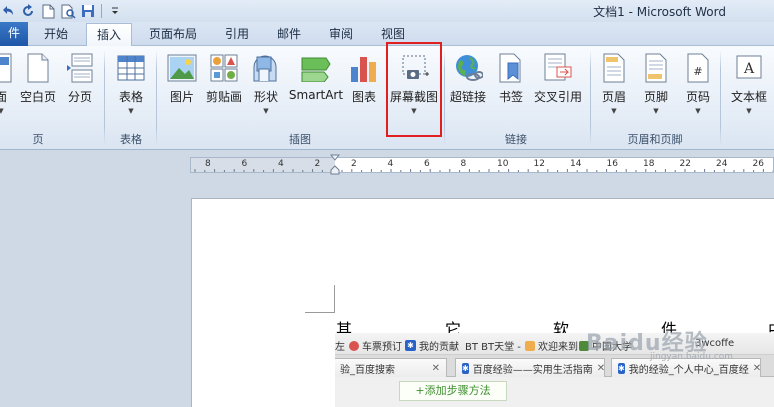  What do you see at coordinates (375, 345) in the screenshot?
I see `bookmark-item: 车票预订` at bounding box center [375, 345].